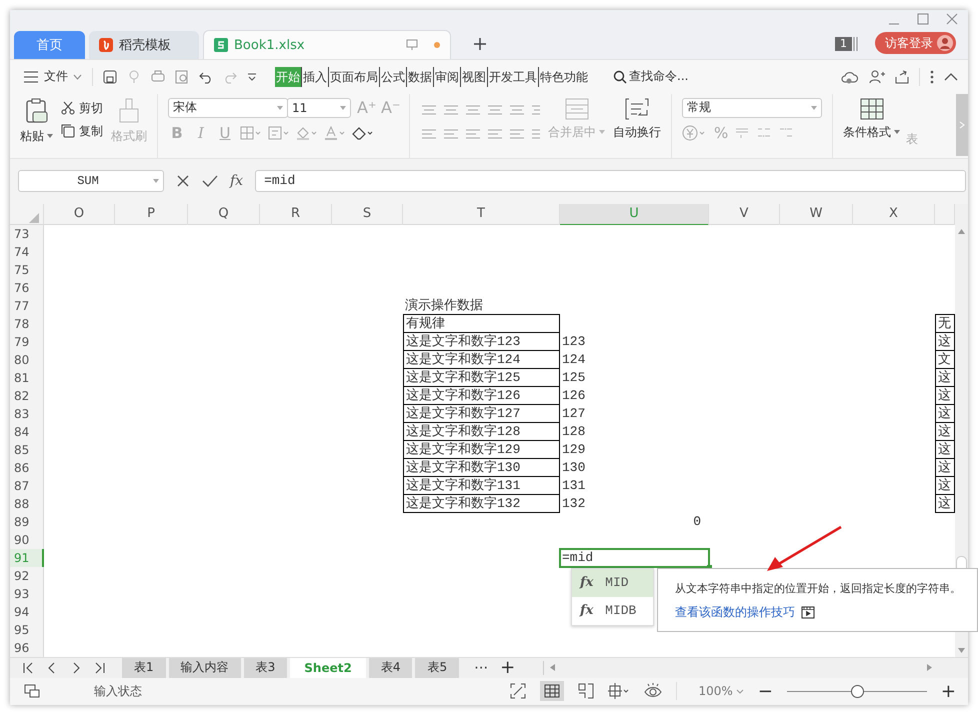 This screenshot has height=715, width=978. Describe the element at coordinates (27, 341) in the screenshot. I see `row-header: 79` at that location.